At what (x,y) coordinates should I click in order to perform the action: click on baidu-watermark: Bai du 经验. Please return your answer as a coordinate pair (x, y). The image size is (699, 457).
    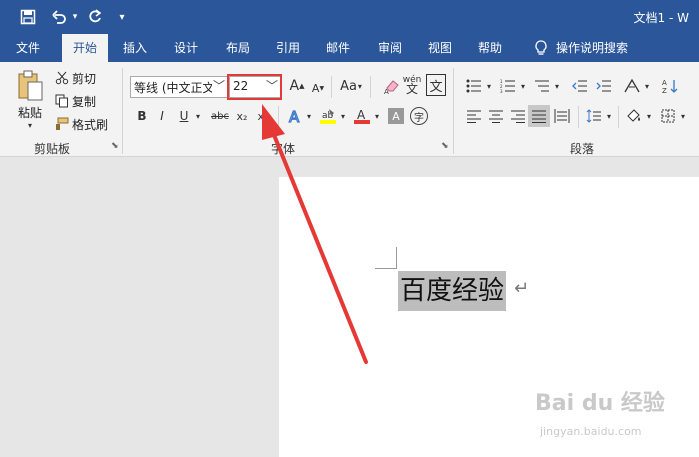
    Looking at the image, I should click on (600, 403).